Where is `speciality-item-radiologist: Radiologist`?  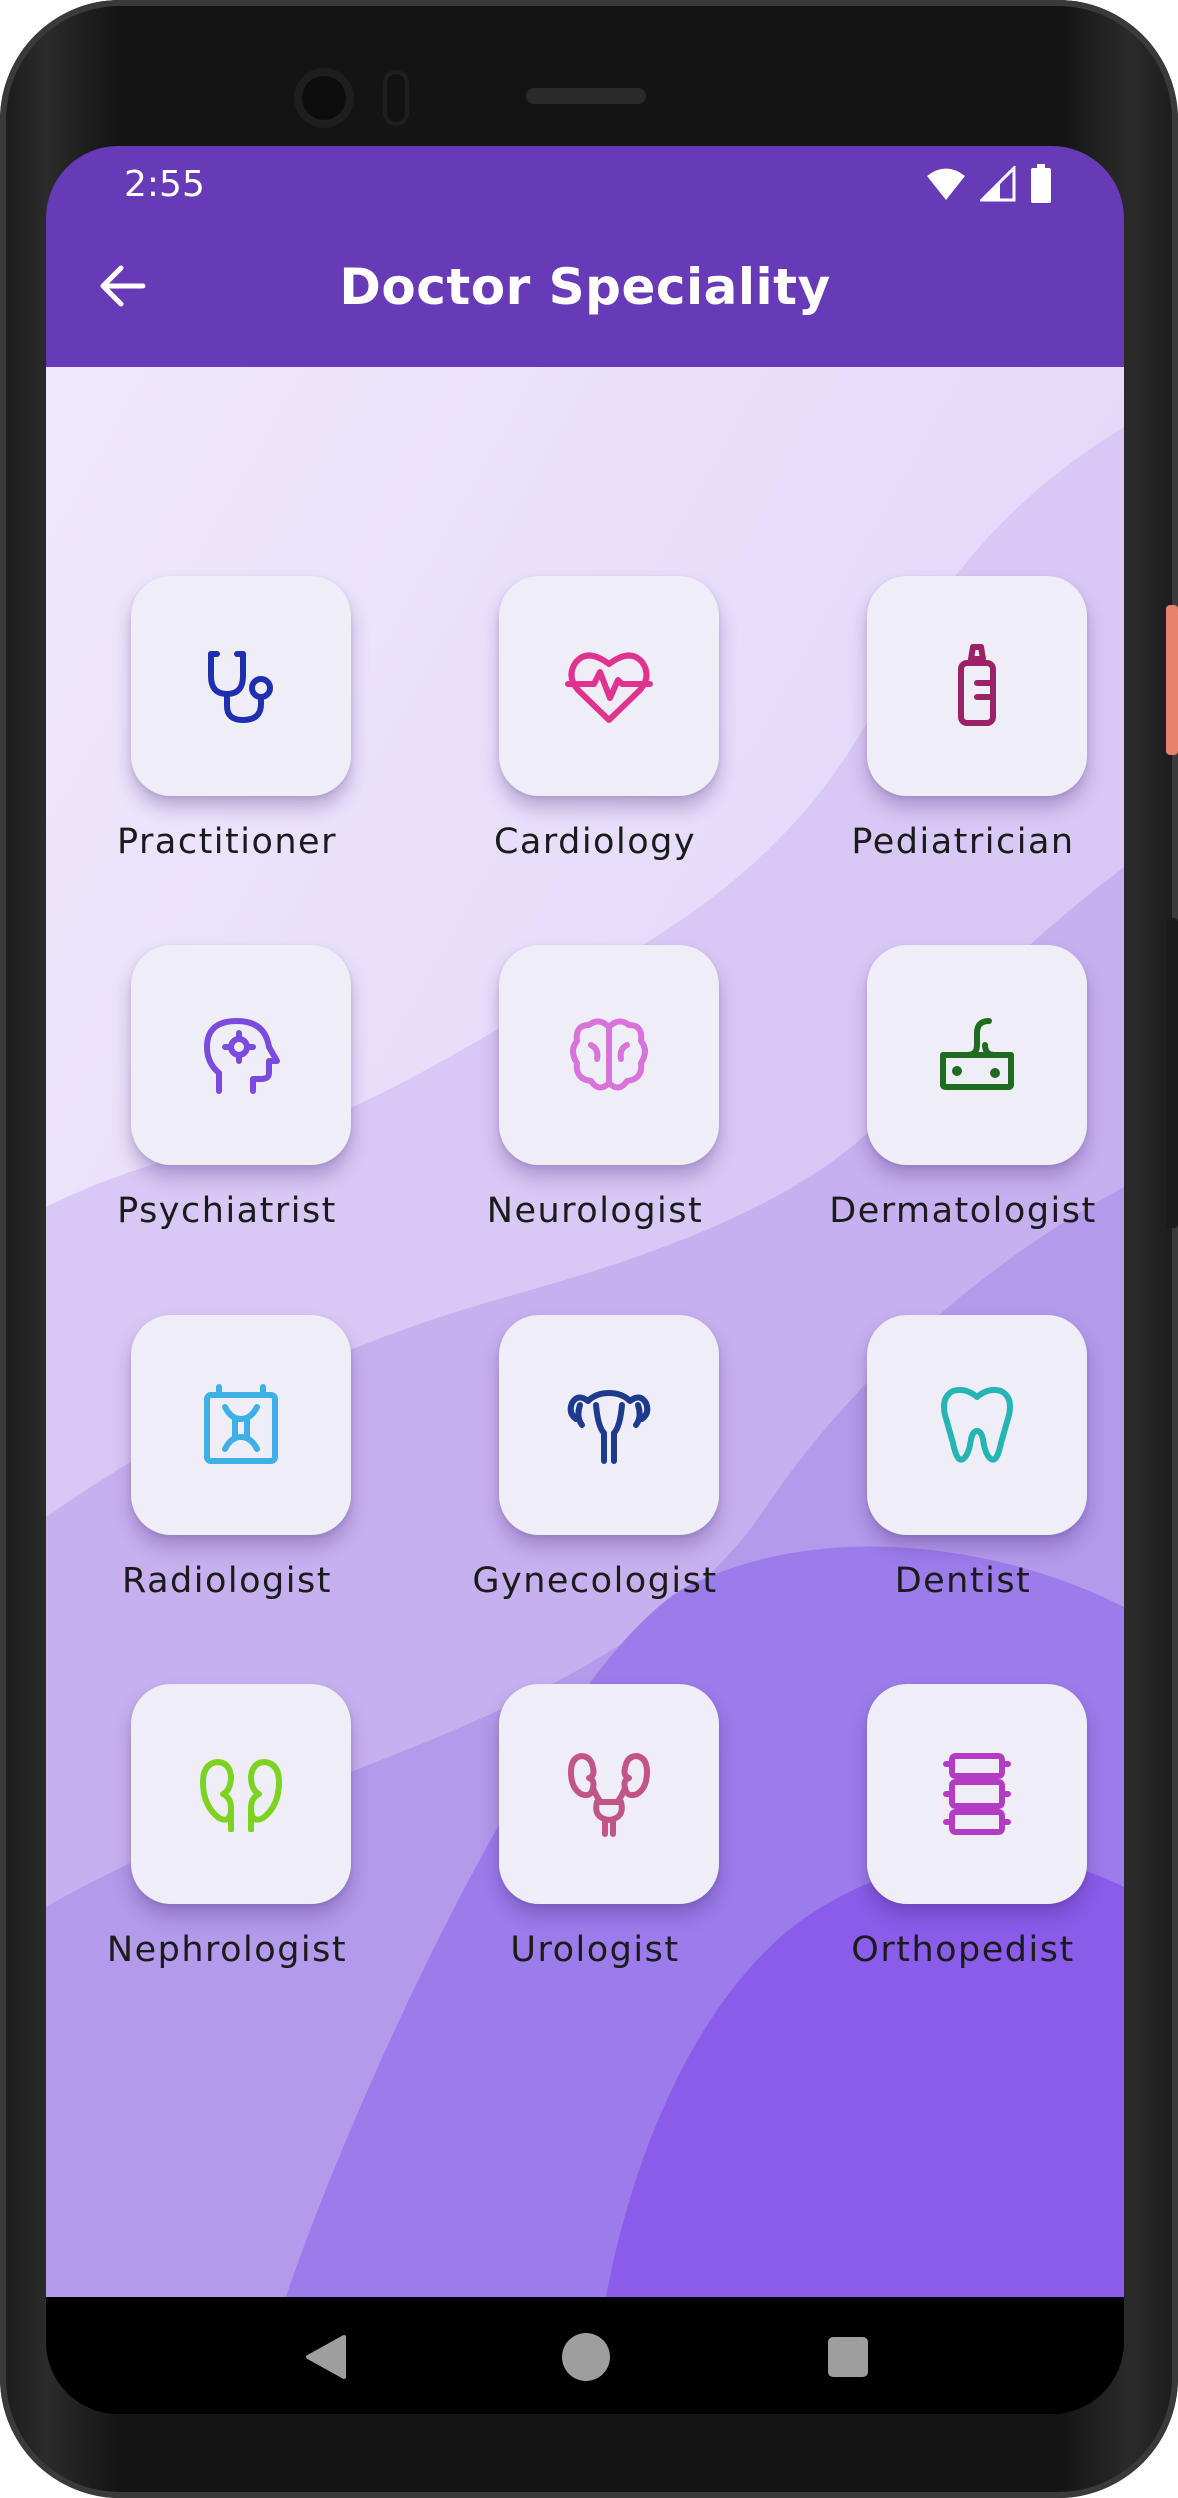
speciality-item-radiologist: Radiologist is located at coordinates (227, 1475).